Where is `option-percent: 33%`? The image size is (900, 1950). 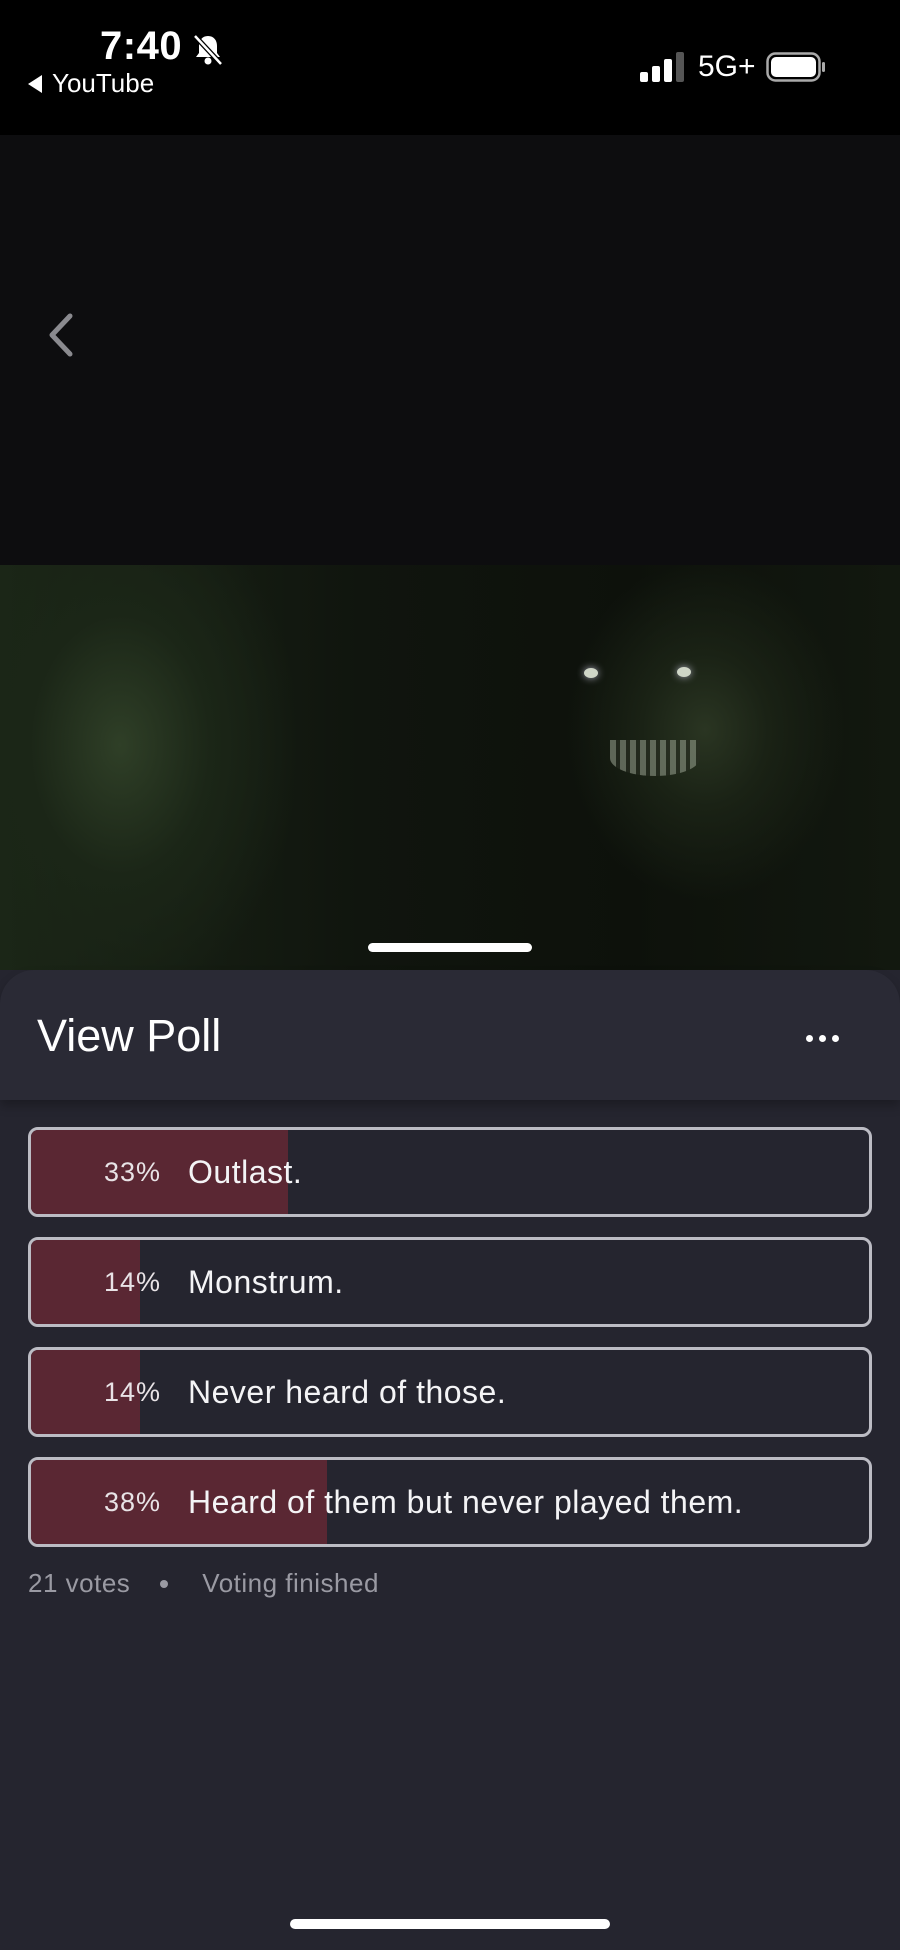 option-percent: 33% is located at coordinates (132, 1172).